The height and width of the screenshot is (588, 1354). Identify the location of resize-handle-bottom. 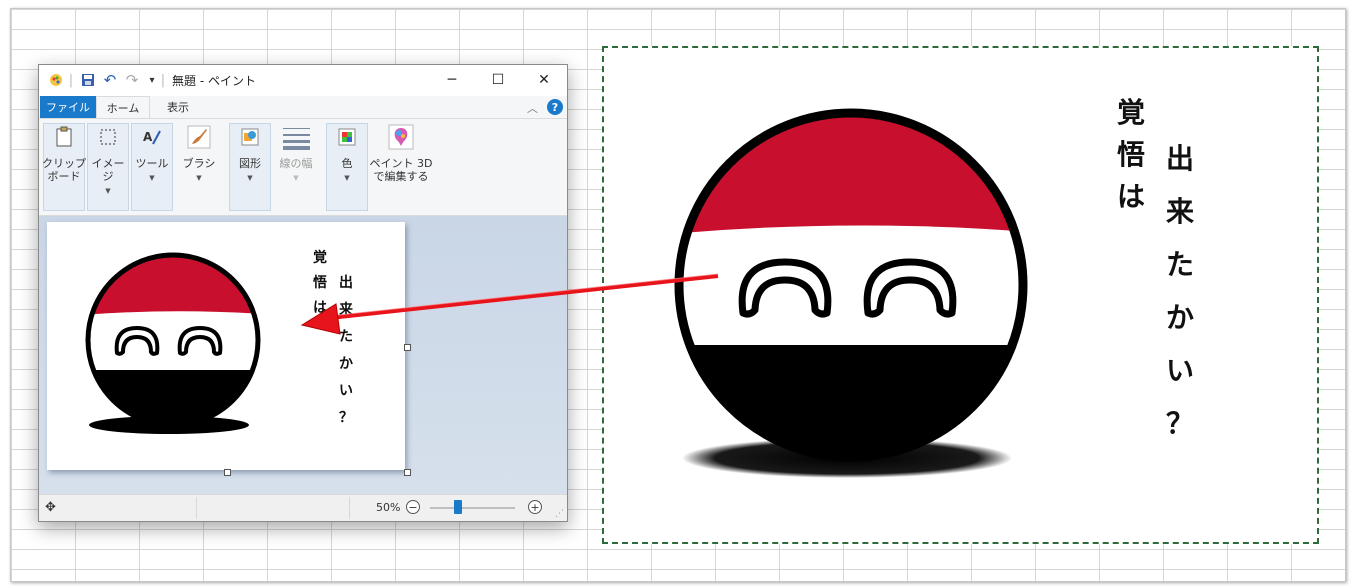
(227, 472).